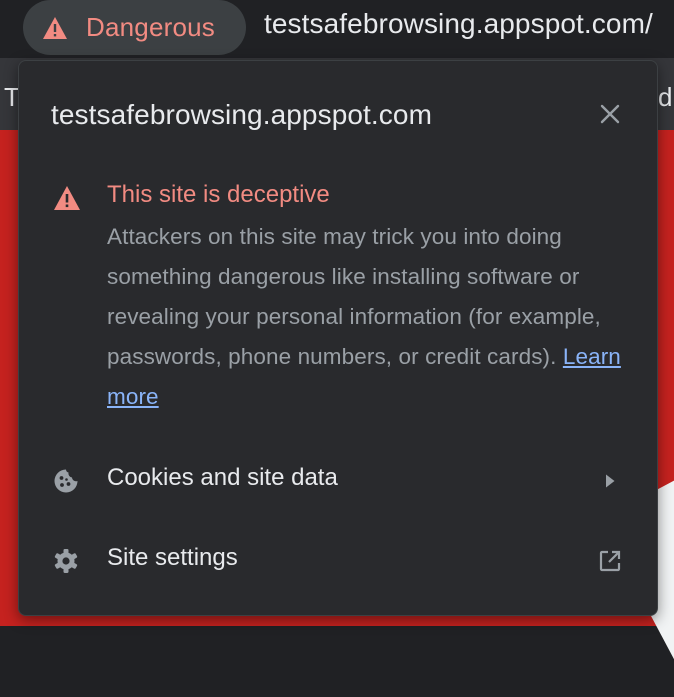 The image size is (674, 697). I want to click on arrow-right-icon, so click(610, 481).